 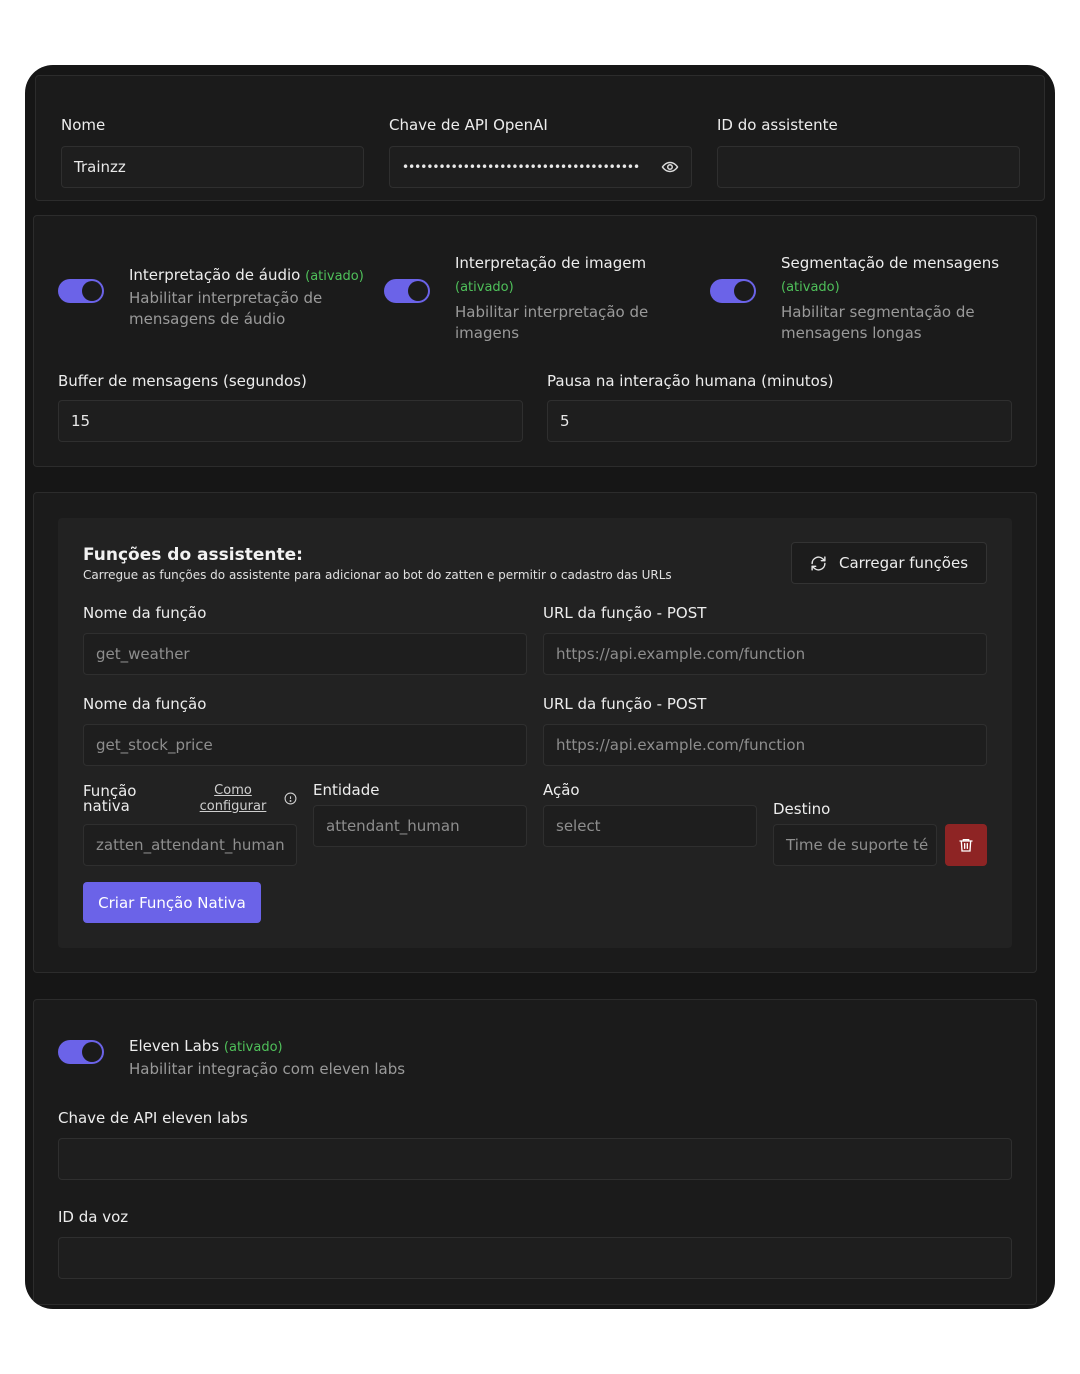 What do you see at coordinates (561, 790) in the screenshot?
I see `action-label: Ação` at bounding box center [561, 790].